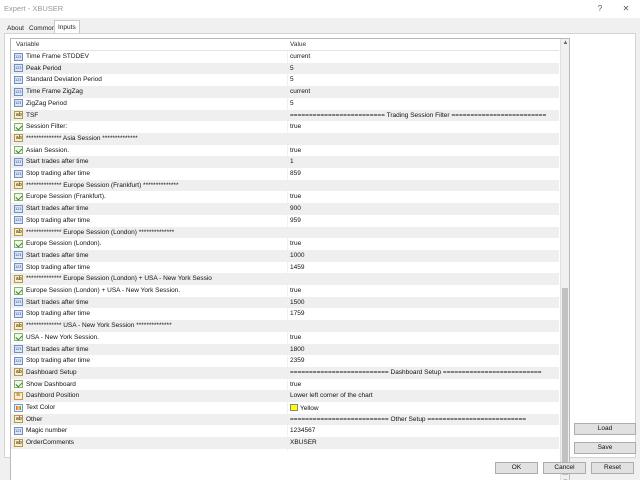 This screenshot has height=480, width=640. Describe the element at coordinates (285, 92) in the screenshot. I see `table-row: Time Frame ZigZag current` at that location.